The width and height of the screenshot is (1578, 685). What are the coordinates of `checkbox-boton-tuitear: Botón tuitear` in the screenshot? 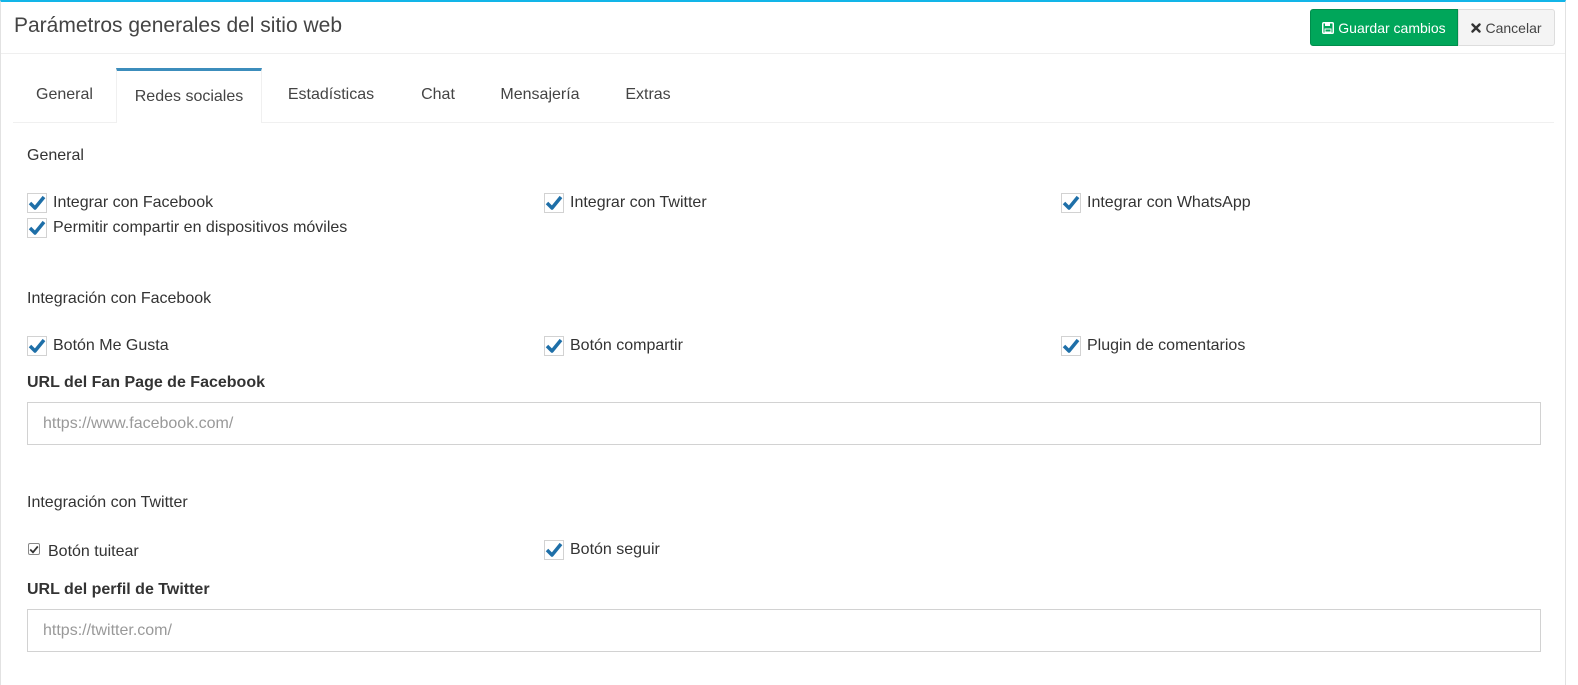 It's located at (83, 552).